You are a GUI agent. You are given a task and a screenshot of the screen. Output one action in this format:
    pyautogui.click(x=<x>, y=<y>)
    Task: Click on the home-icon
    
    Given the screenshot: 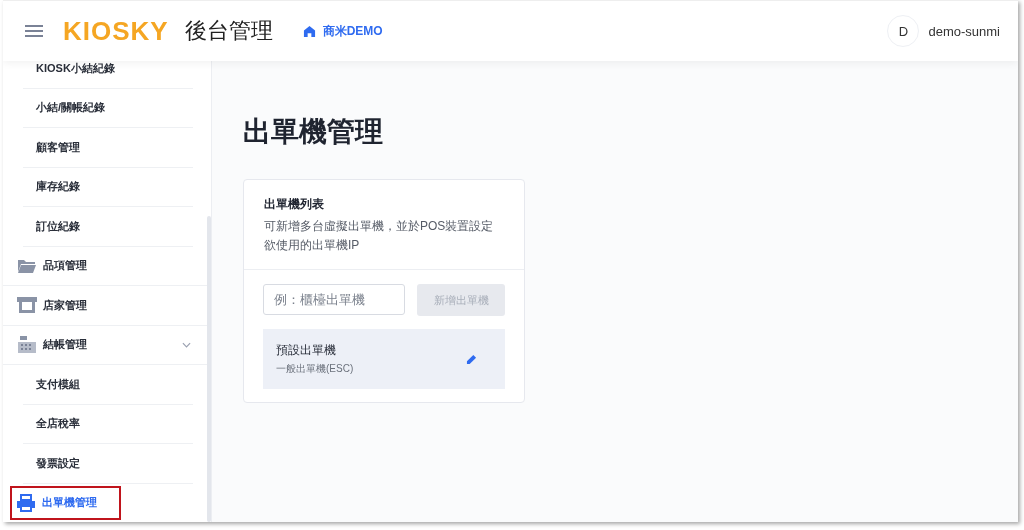 What is the action you would take?
    pyautogui.click(x=309, y=31)
    